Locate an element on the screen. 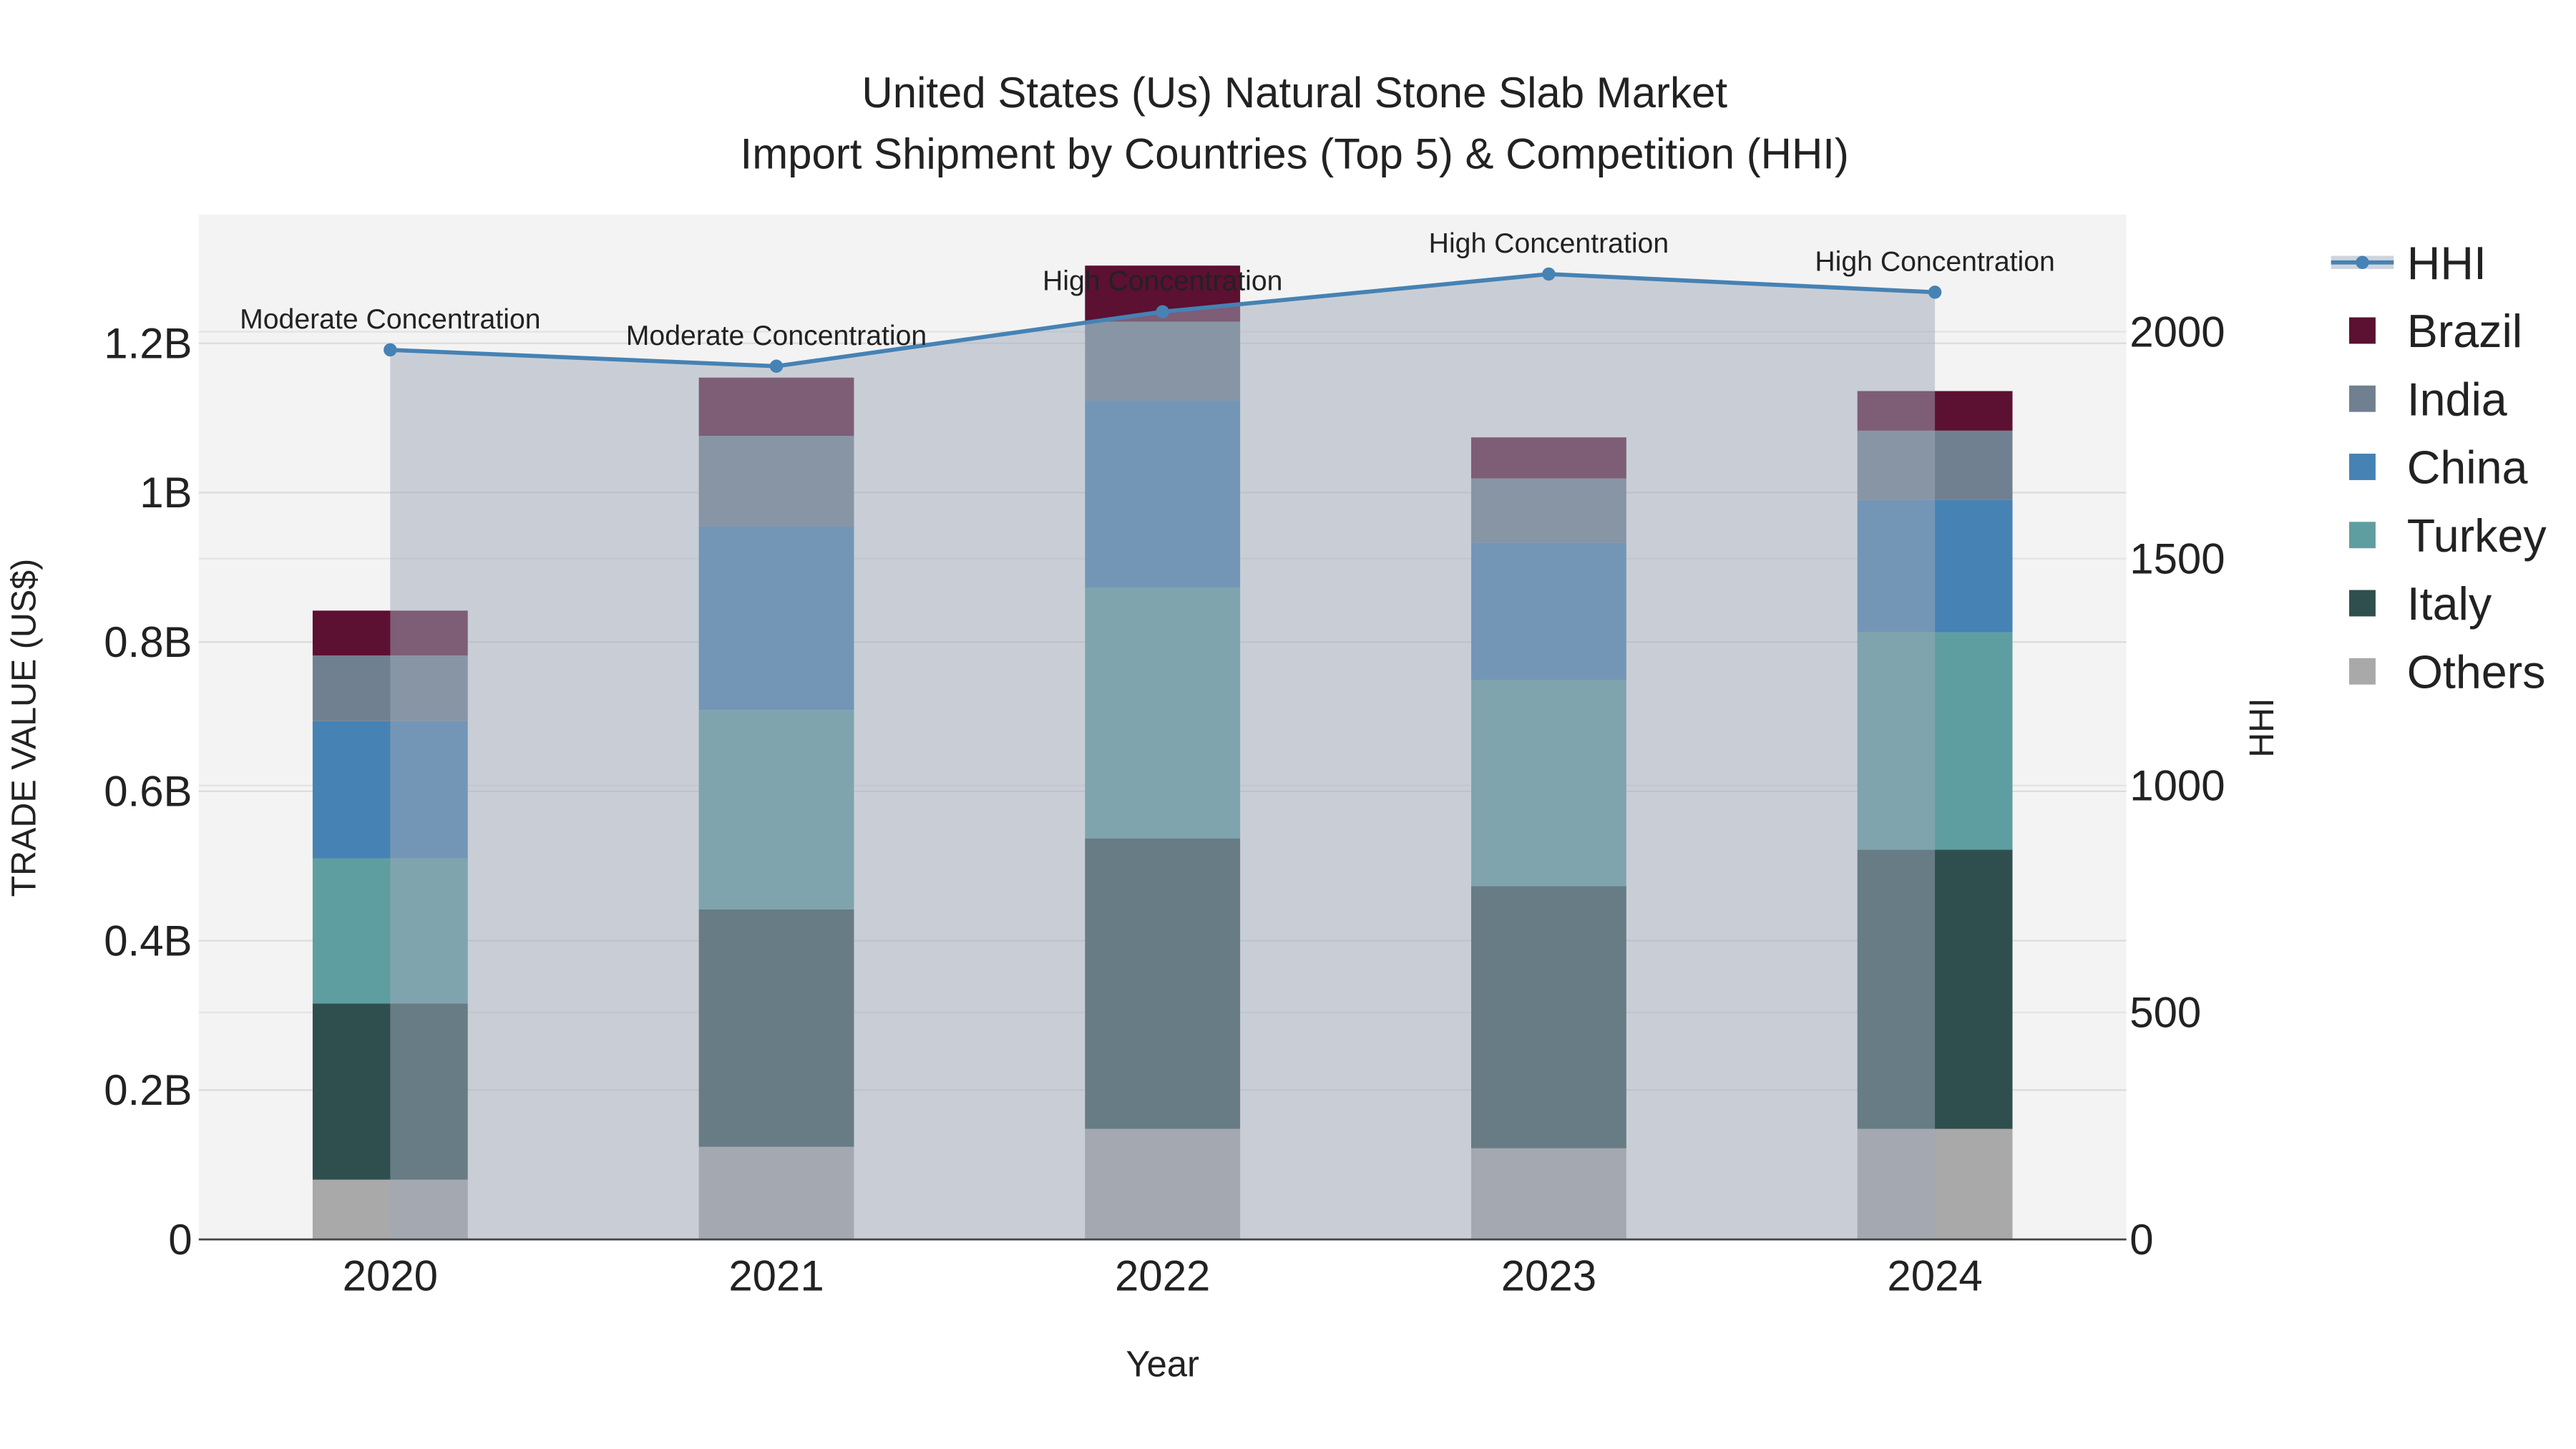 Image resolution: width=2576 pixels, height=1449 pixels. legend-label-others: Others is located at coordinates (2476, 672).